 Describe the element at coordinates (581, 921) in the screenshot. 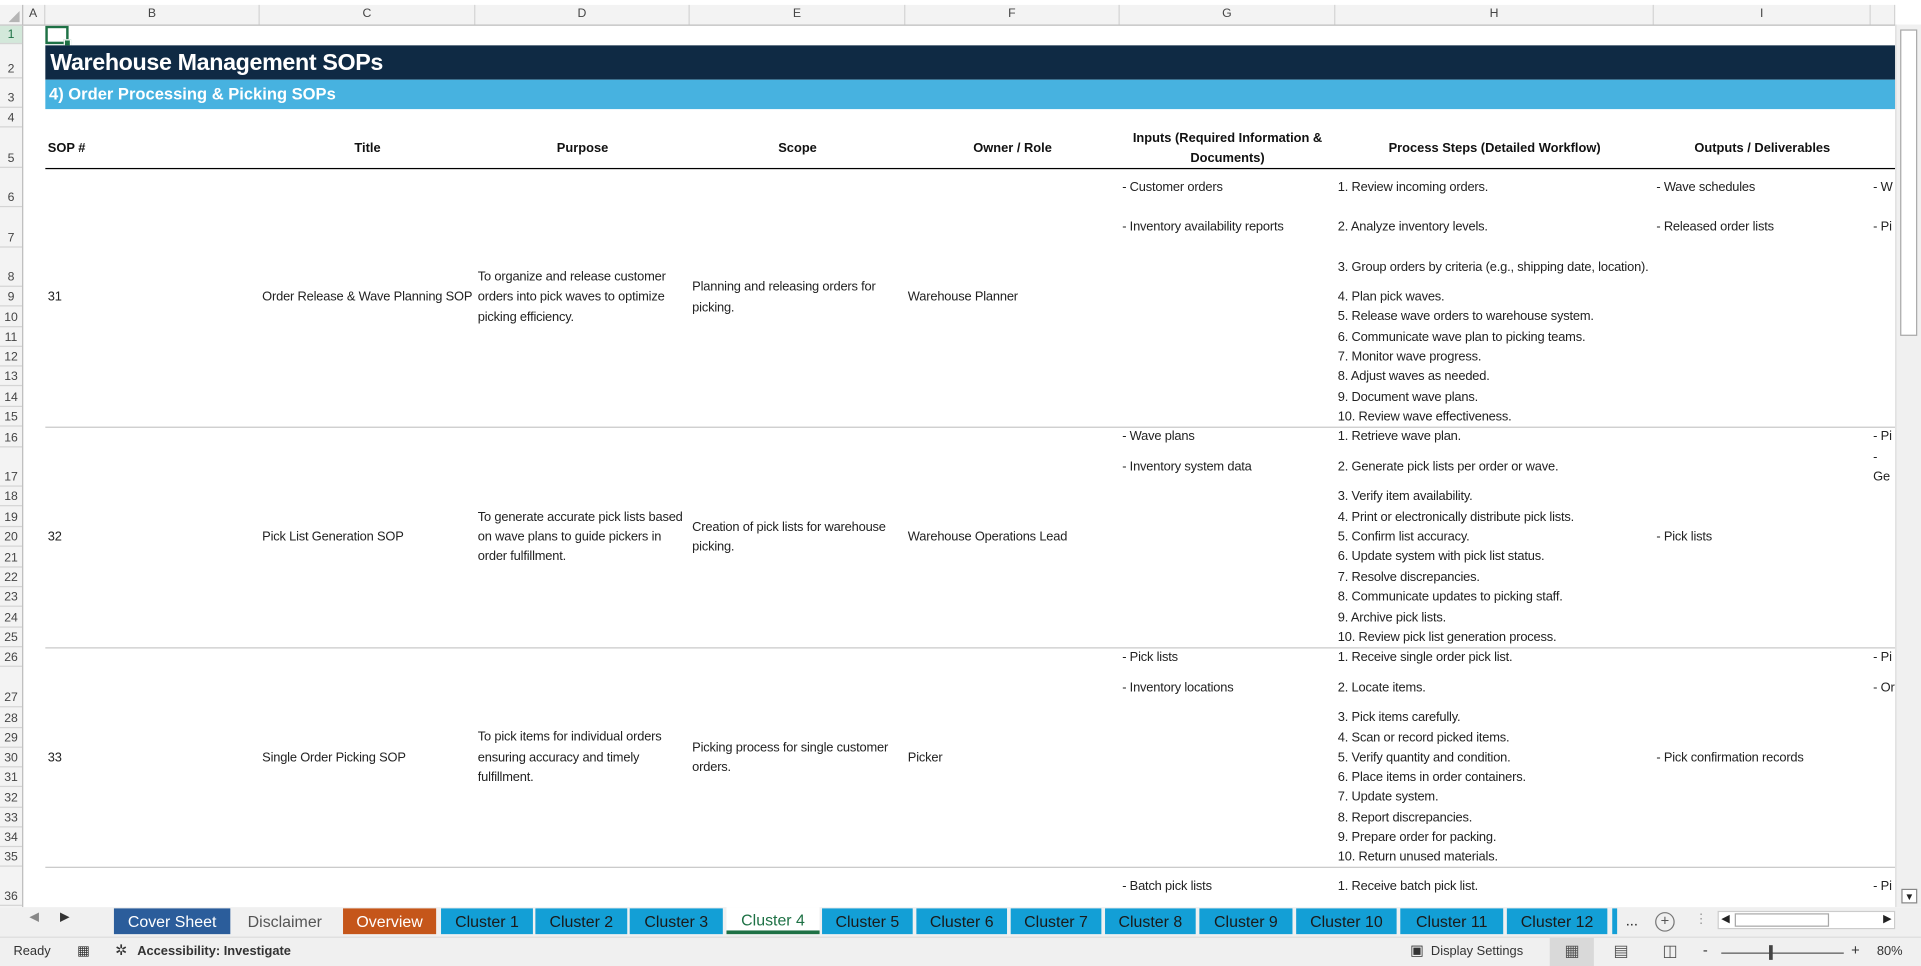

I see `sheet-tab-cluster-2: Cluster 2` at that location.